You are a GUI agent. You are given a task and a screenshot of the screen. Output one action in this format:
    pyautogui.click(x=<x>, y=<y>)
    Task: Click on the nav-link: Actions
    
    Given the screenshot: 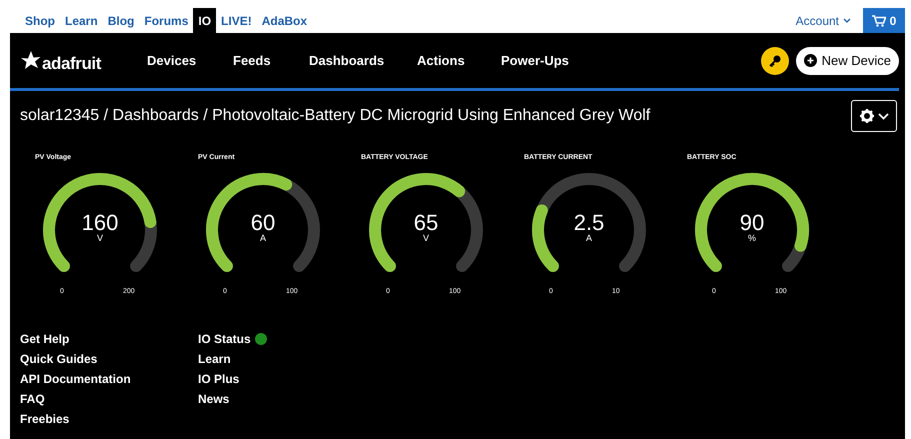 What is the action you would take?
    pyautogui.click(x=439, y=60)
    